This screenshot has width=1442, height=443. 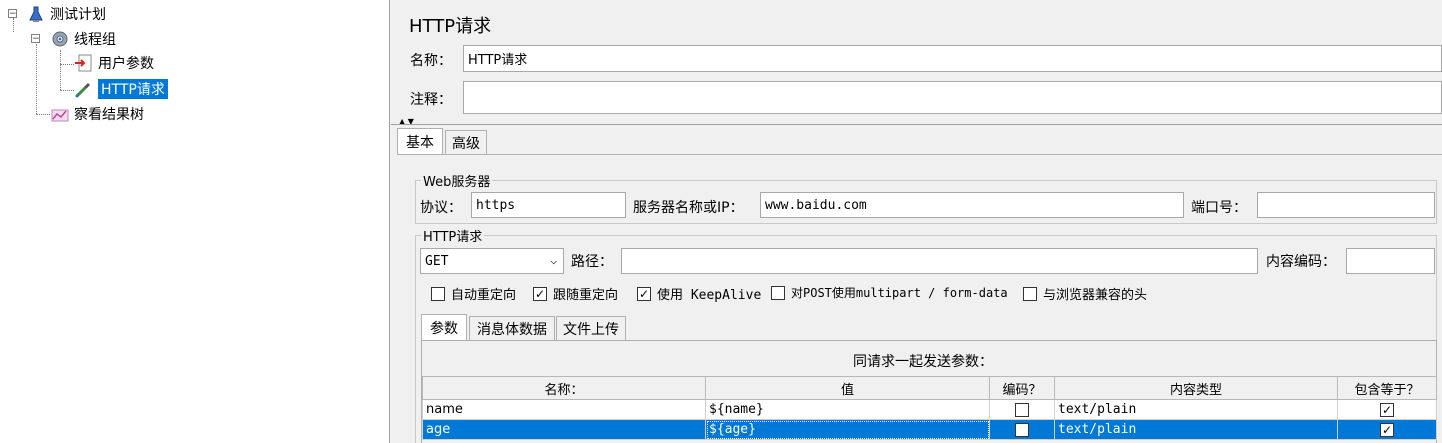 What do you see at coordinates (564, 388) in the screenshot?
I see `column-header-name: 名称：` at bounding box center [564, 388].